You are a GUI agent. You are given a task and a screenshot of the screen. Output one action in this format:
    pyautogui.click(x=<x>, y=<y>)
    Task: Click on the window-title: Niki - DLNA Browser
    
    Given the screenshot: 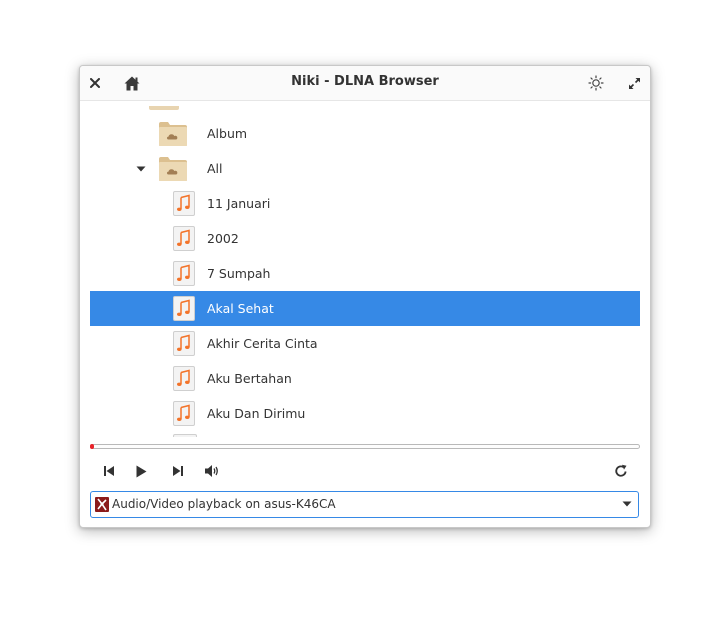 What is the action you would take?
    pyautogui.click(x=365, y=81)
    